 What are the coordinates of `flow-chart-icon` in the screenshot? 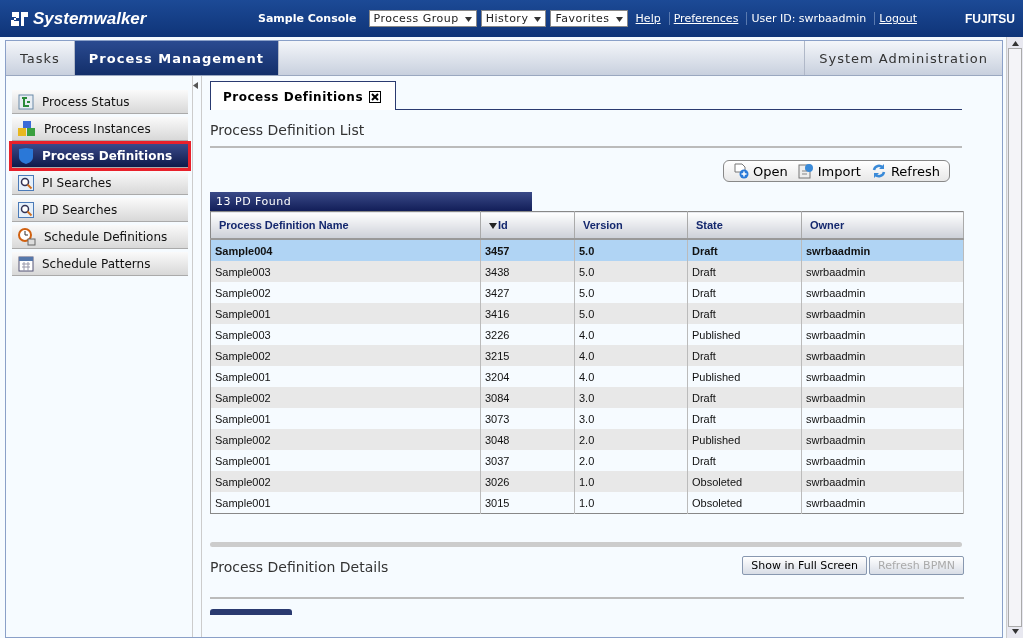 It's located at (26, 101).